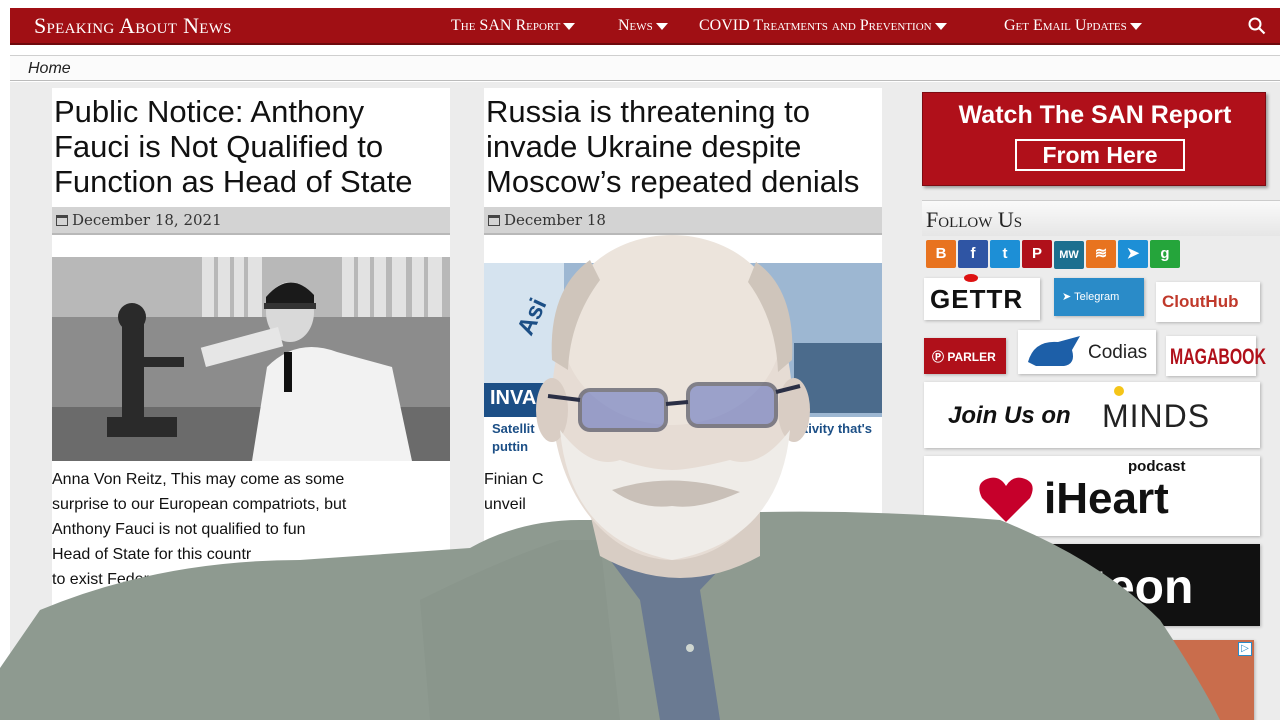  I want to click on telegram-logo-text: ➤ Telegram, so click(1091, 297).